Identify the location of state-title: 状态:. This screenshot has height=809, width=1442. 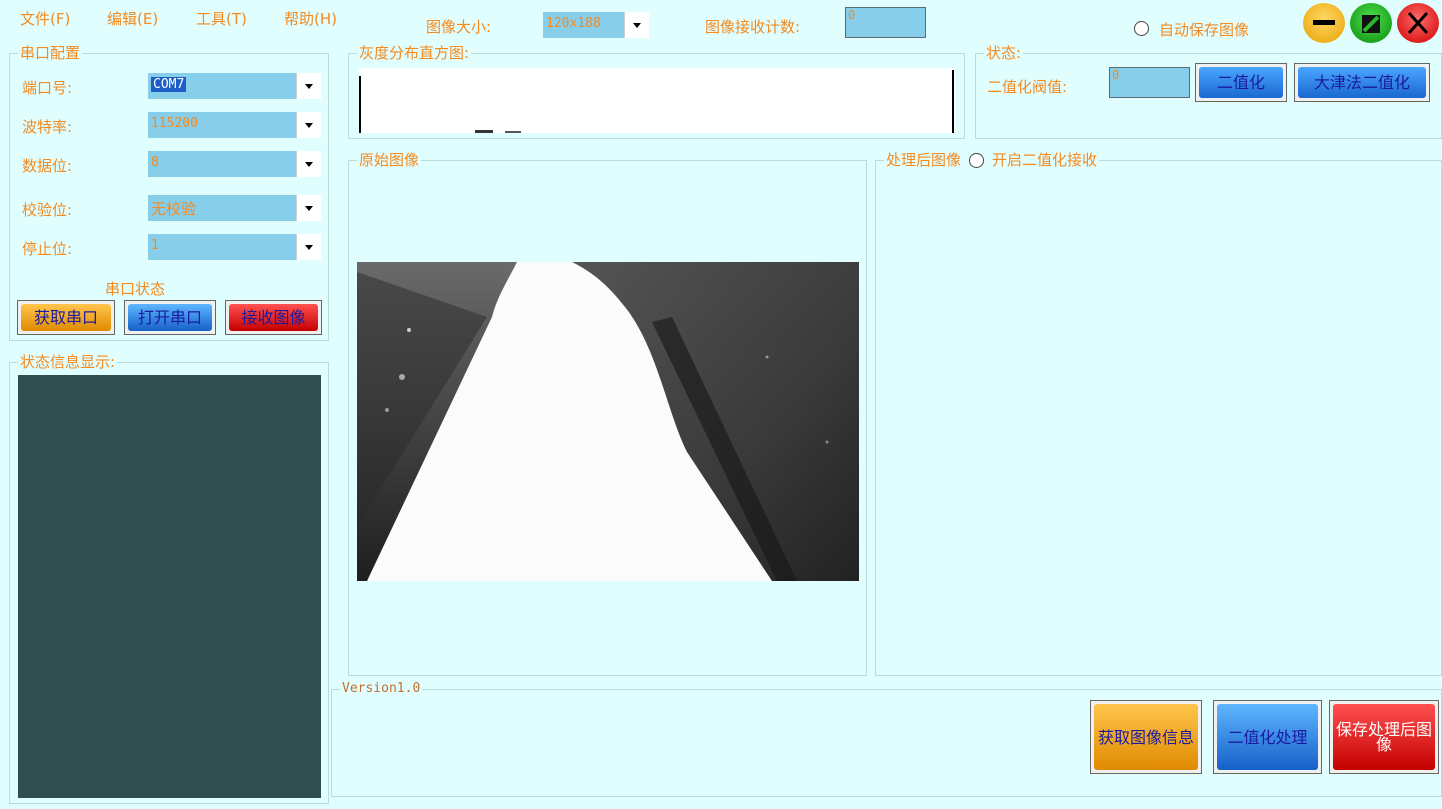
(1004, 53).